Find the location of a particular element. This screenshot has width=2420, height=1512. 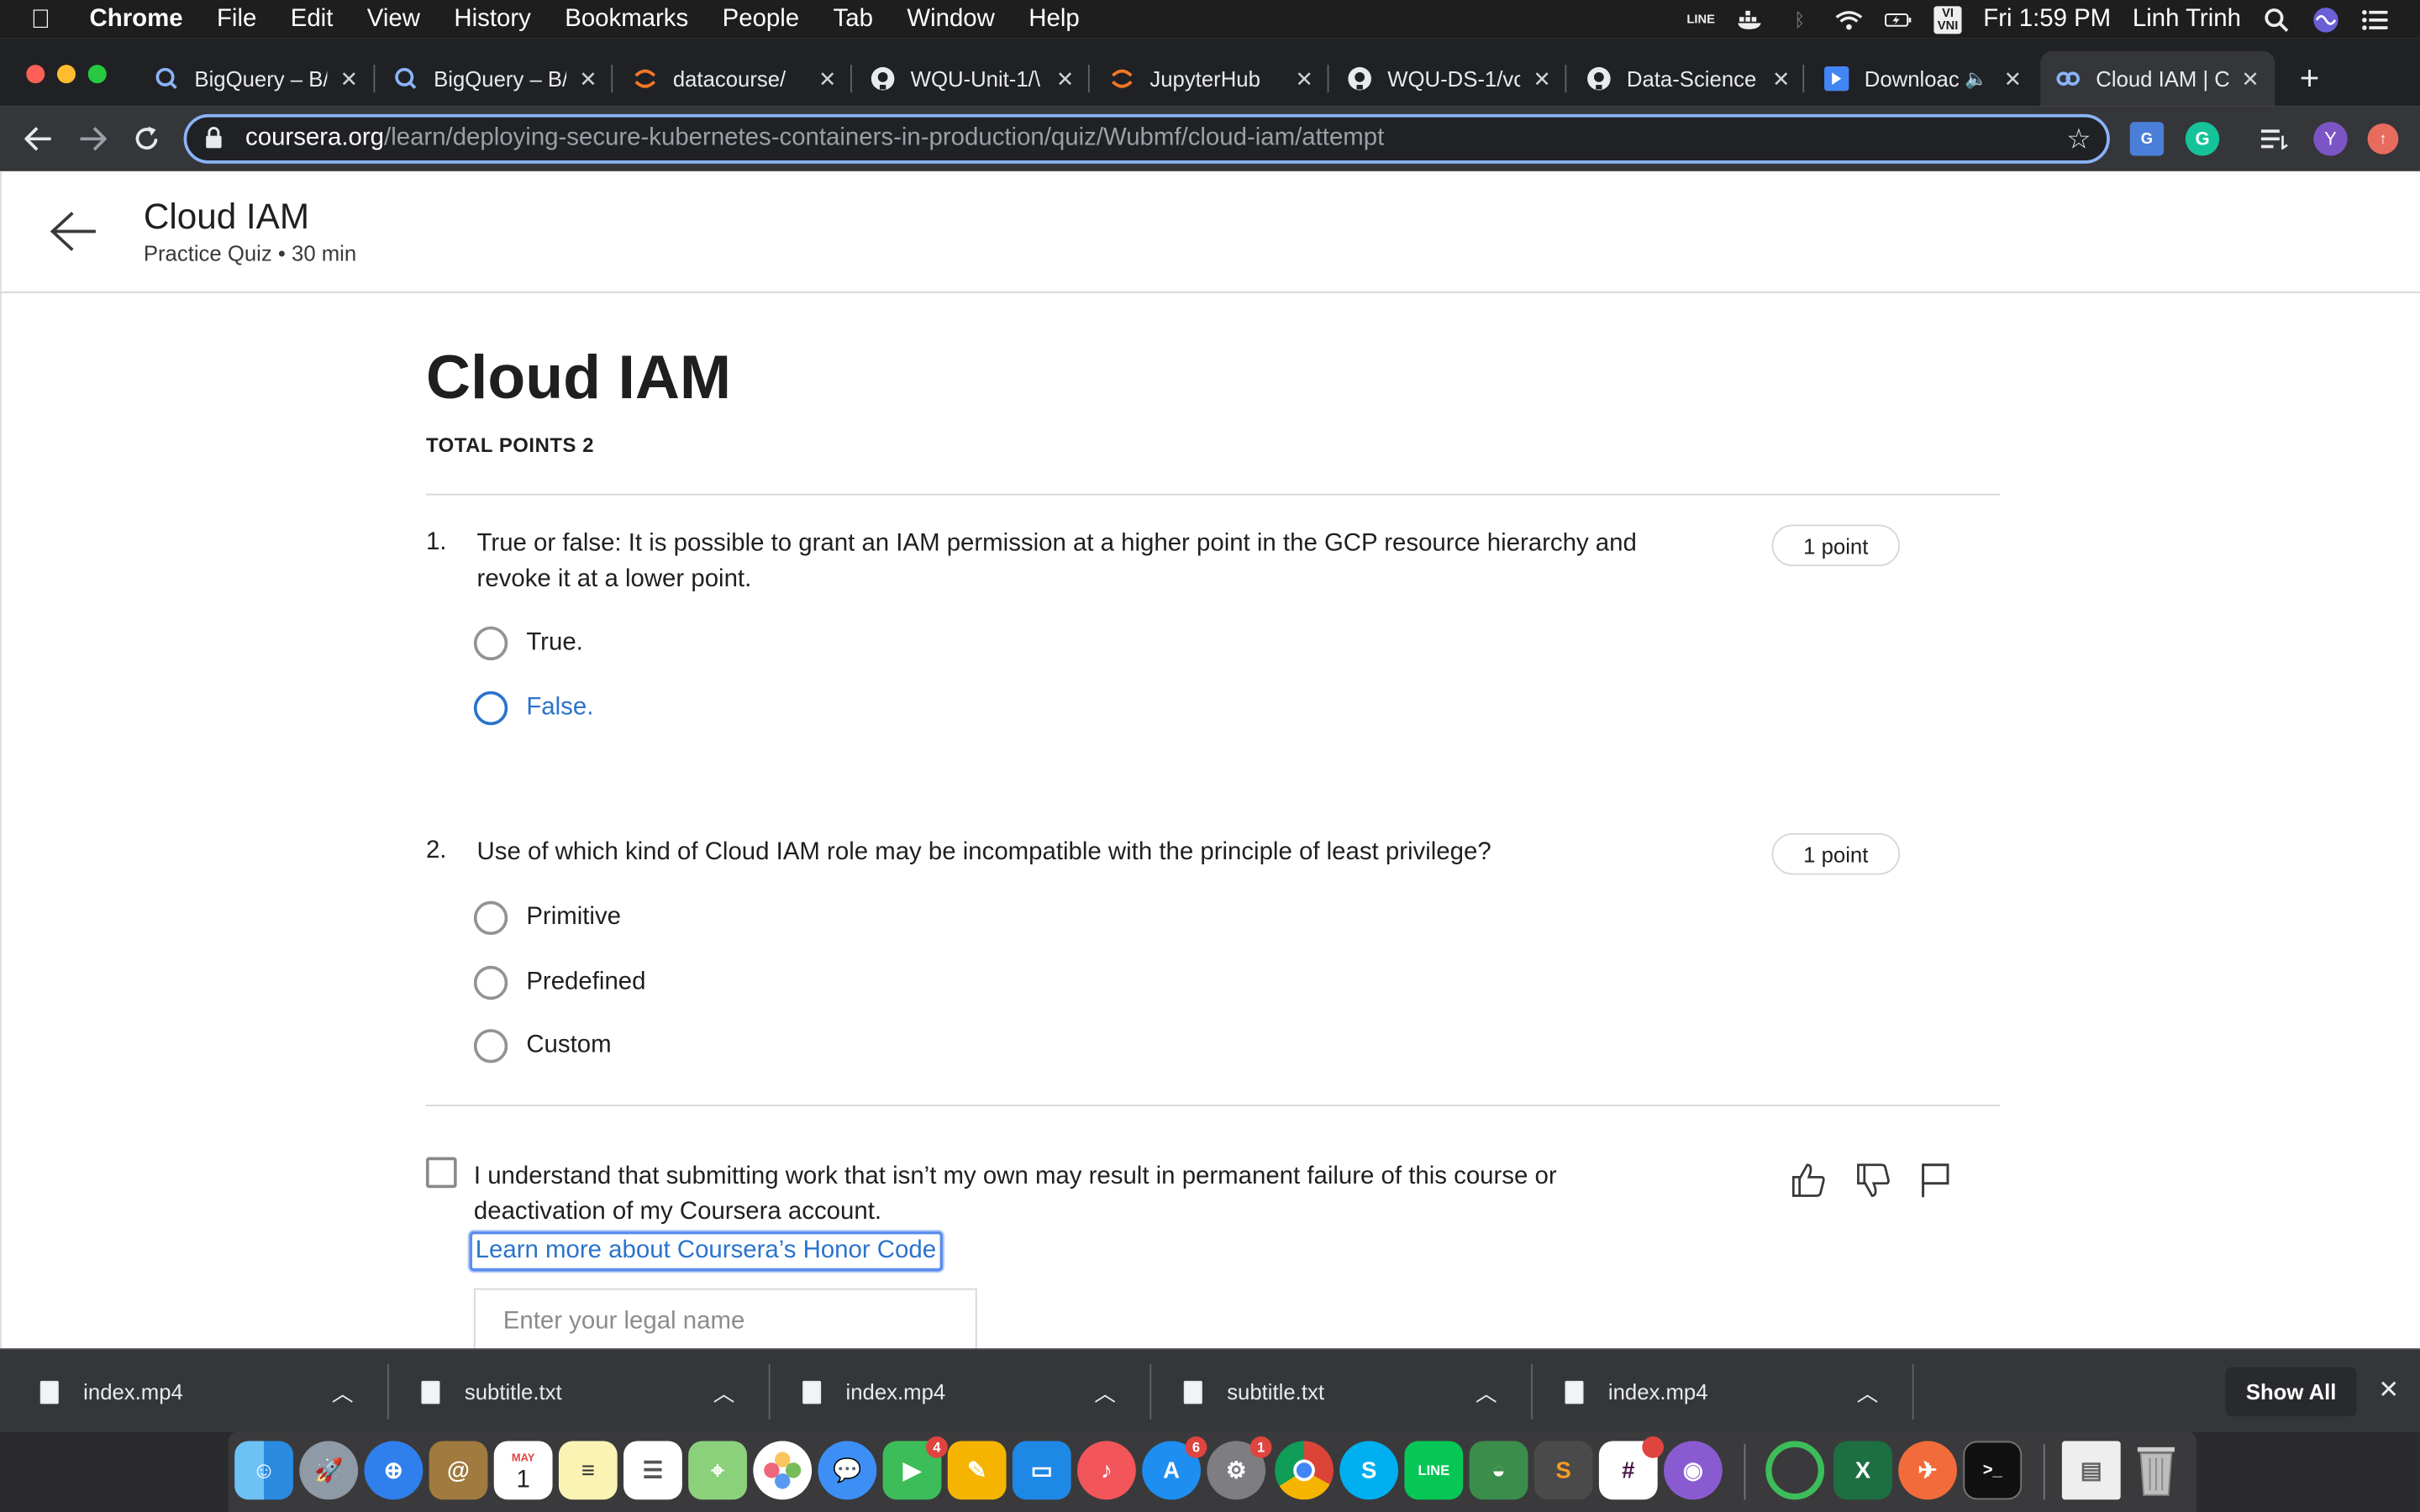

lock-icon is located at coordinates (216, 139).